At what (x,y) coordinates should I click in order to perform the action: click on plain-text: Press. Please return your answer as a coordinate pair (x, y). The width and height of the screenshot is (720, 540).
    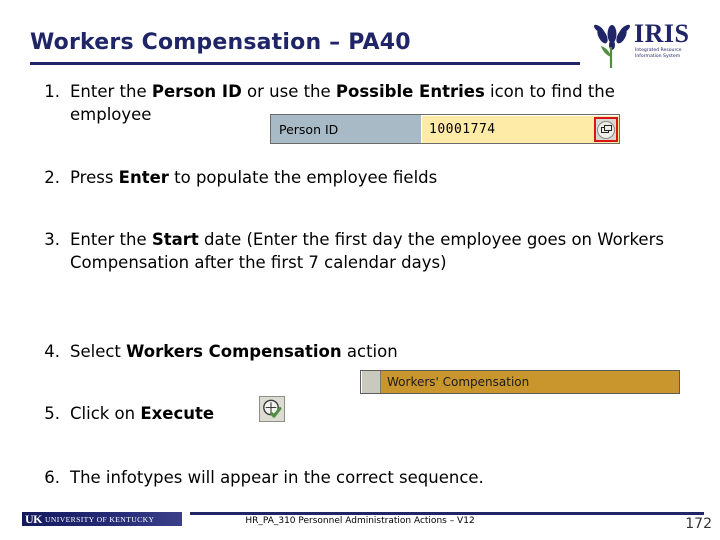
    Looking at the image, I should click on (94, 177).